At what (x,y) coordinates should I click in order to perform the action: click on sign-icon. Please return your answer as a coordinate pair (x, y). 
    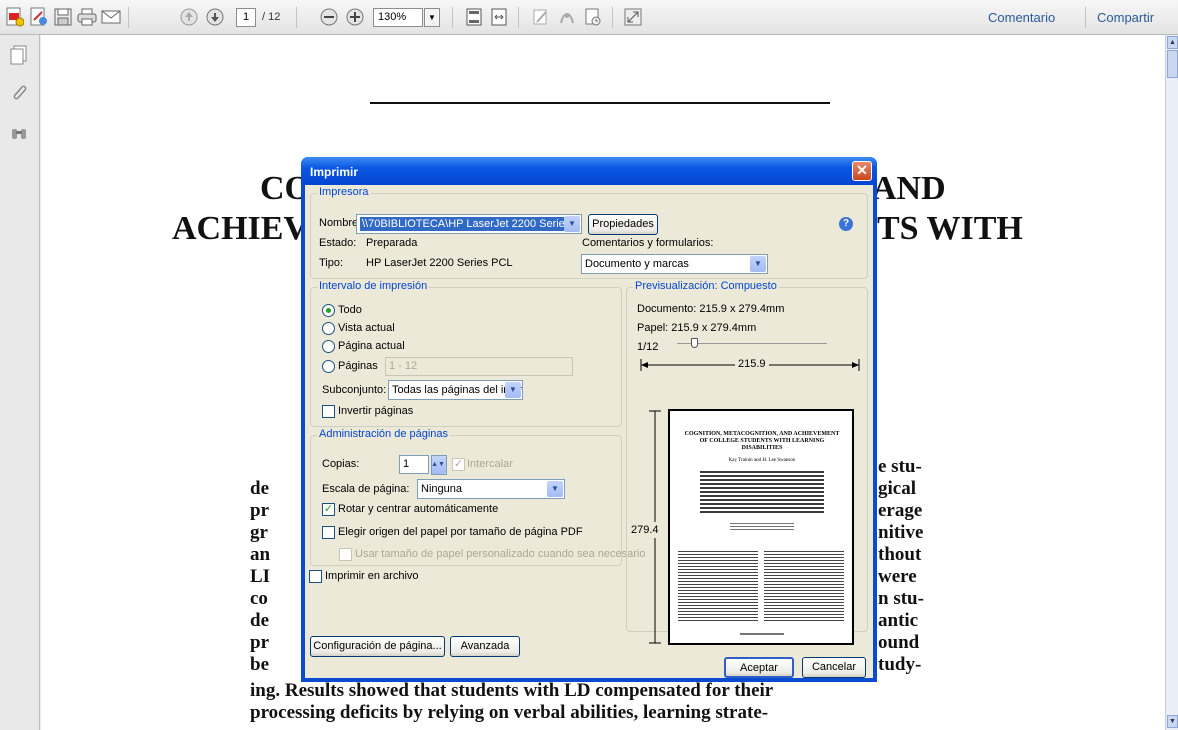
    Looking at the image, I should click on (541, 17).